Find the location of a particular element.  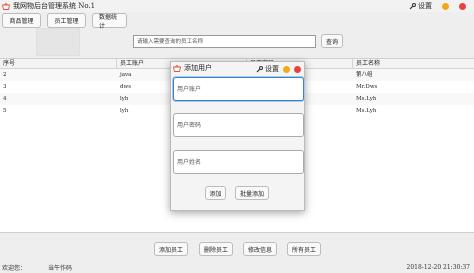

all-staff-button: 所有员工 is located at coordinates (304, 249).